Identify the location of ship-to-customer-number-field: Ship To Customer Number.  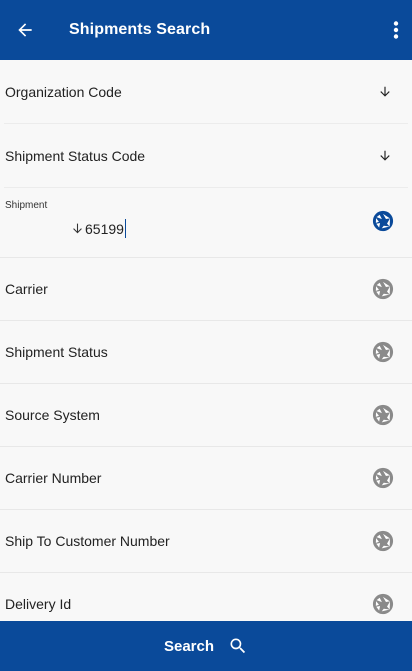
(206, 541).